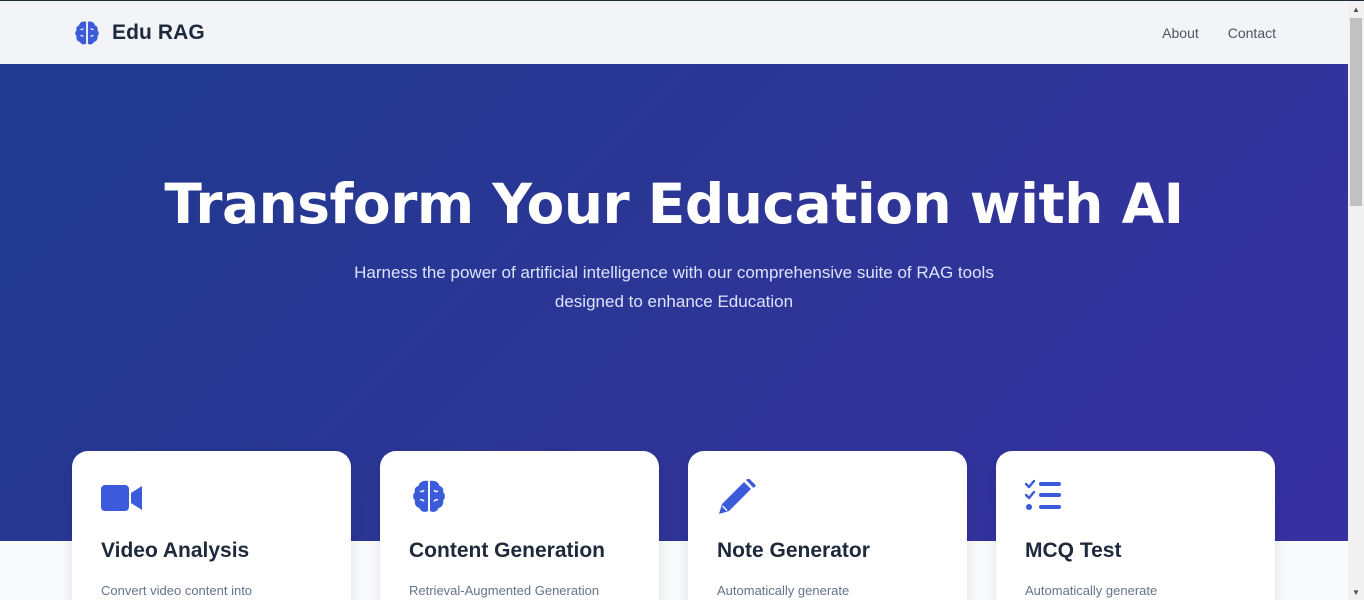  What do you see at coordinates (177, 590) in the screenshot?
I see `card-description: Convert video content into` at bounding box center [177, 590].